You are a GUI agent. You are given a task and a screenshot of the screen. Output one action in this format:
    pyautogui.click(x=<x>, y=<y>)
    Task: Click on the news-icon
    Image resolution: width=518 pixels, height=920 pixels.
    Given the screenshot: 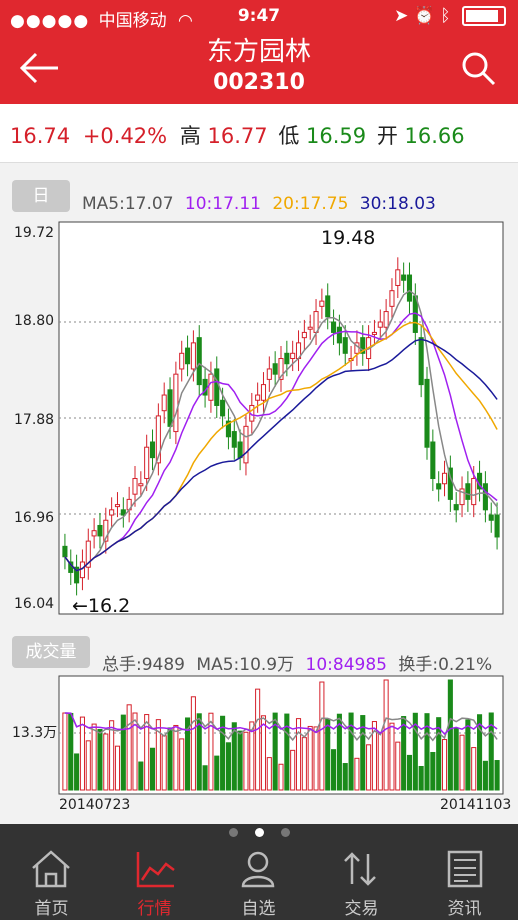 What is the action you would take?
    pyautogui.click(x=465, y=869)
    